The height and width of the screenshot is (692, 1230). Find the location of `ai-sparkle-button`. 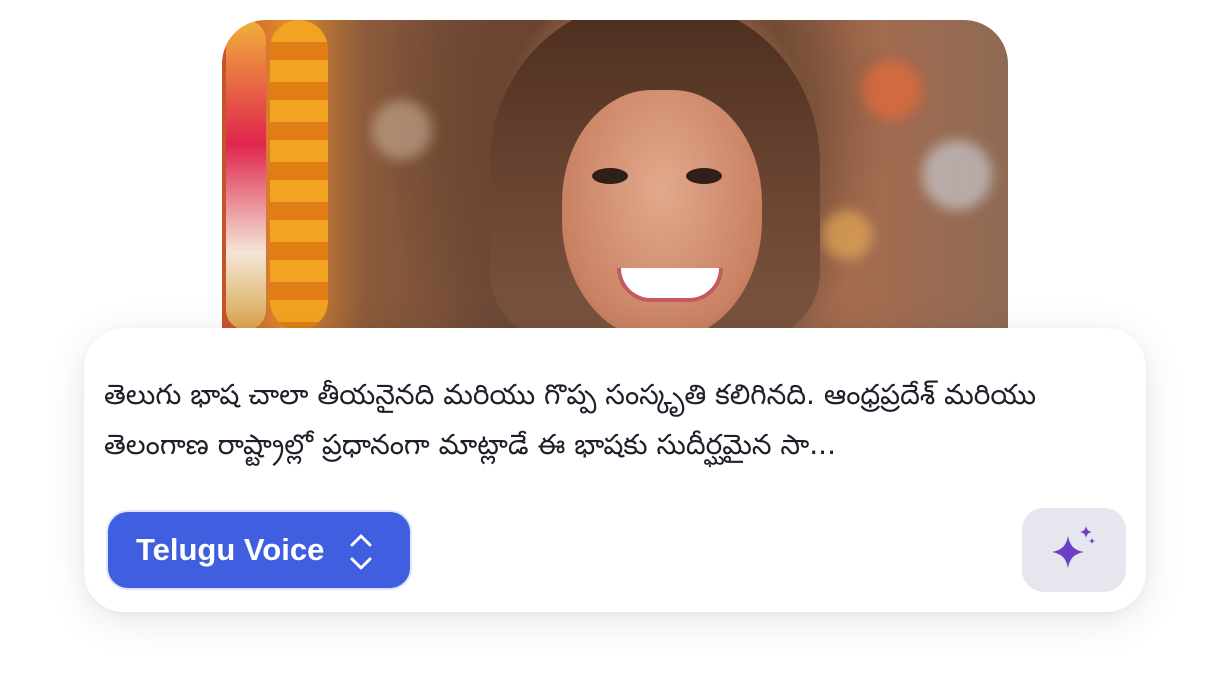

ai-sparkle-button is located at coordinates (1074, 550).